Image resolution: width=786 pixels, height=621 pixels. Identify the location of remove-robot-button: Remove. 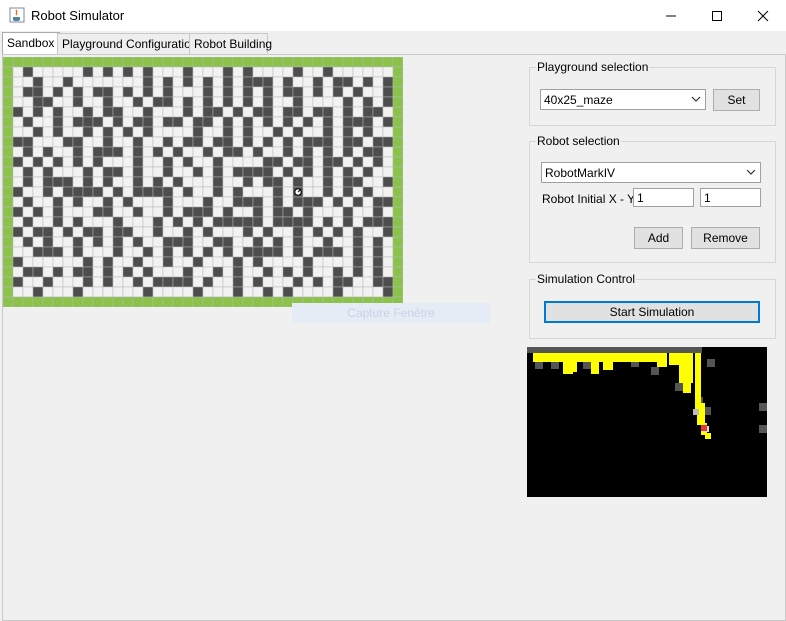
(725, 238).